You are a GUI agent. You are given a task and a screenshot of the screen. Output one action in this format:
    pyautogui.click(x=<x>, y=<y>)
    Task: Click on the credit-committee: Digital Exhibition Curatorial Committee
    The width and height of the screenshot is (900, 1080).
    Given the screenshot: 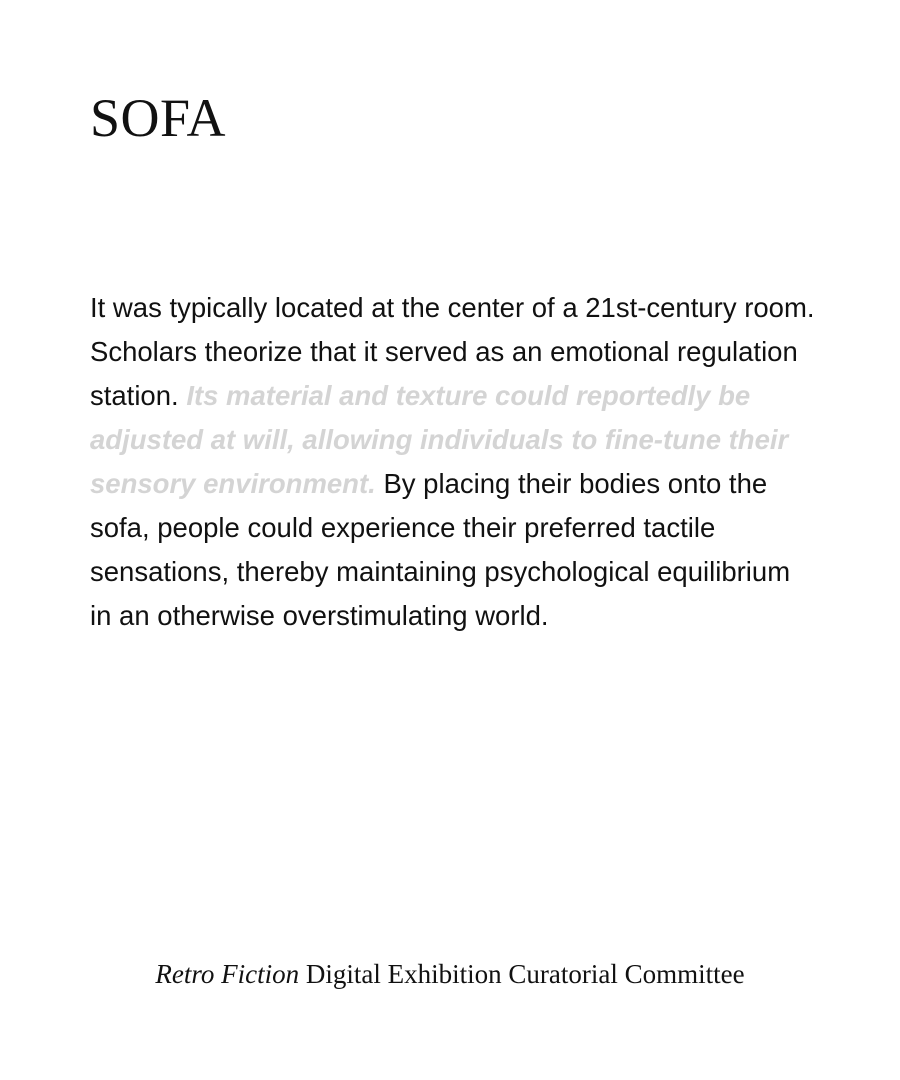 What is the action you would take?
    pyautogui.click(x=525, y=974)
    